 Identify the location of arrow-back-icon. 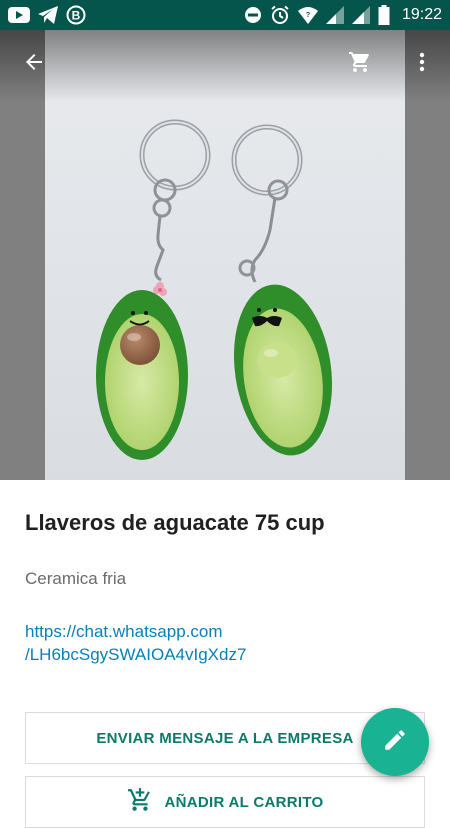
(34, 64).